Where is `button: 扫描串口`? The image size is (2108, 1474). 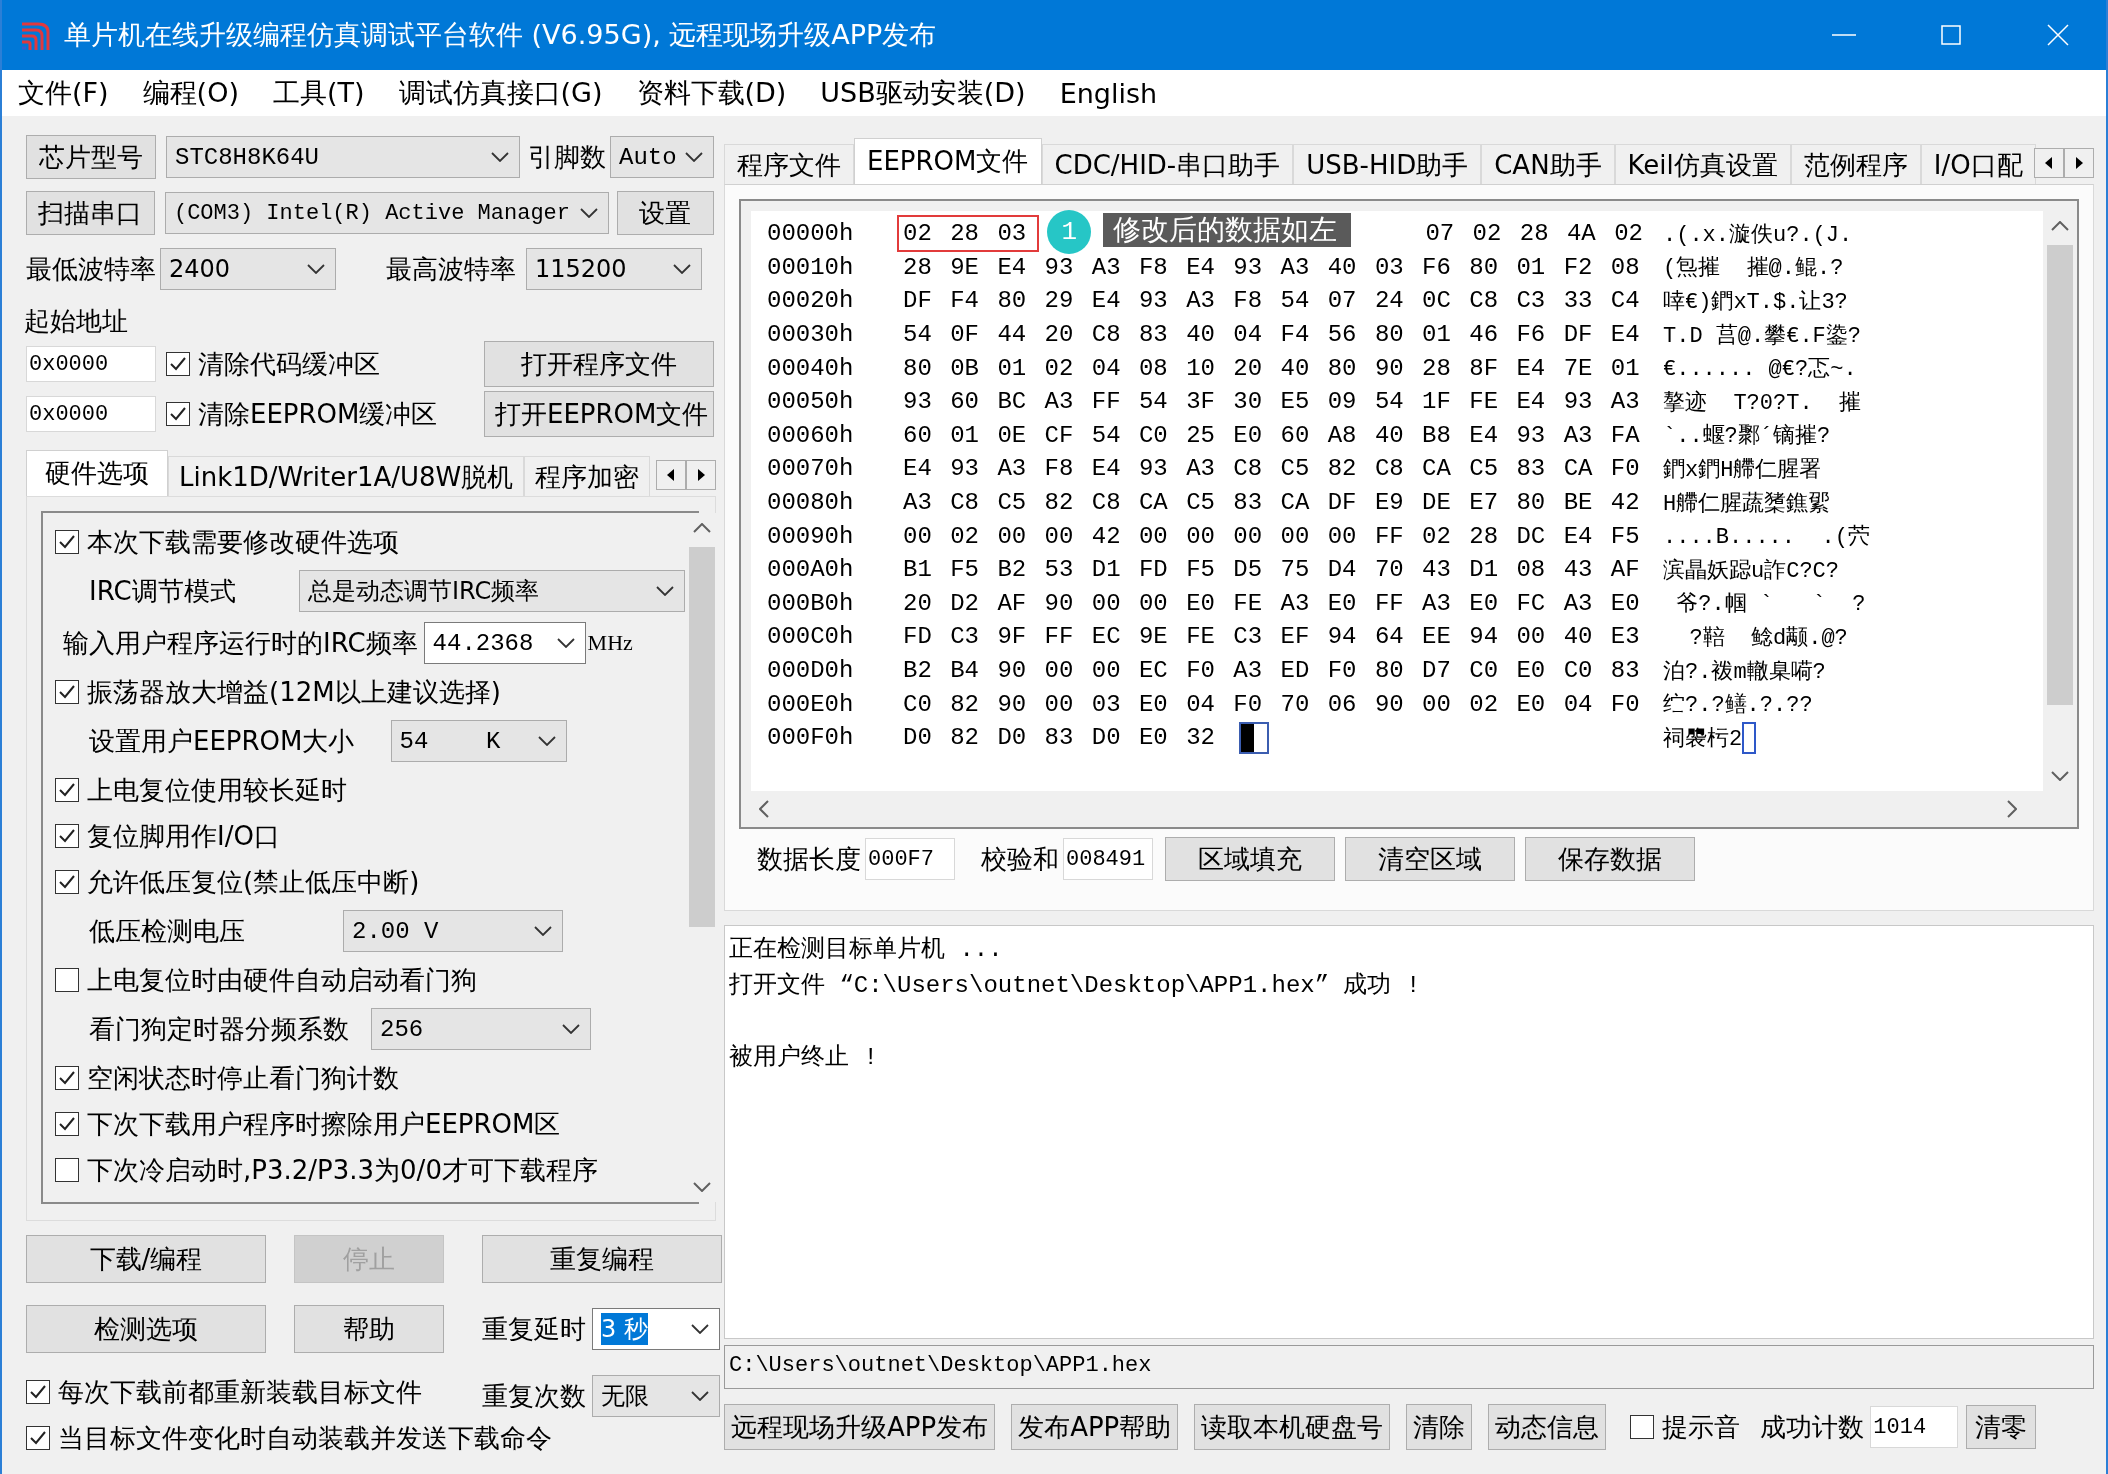
button: 扫描串口 is located at coordinates (90, 213).